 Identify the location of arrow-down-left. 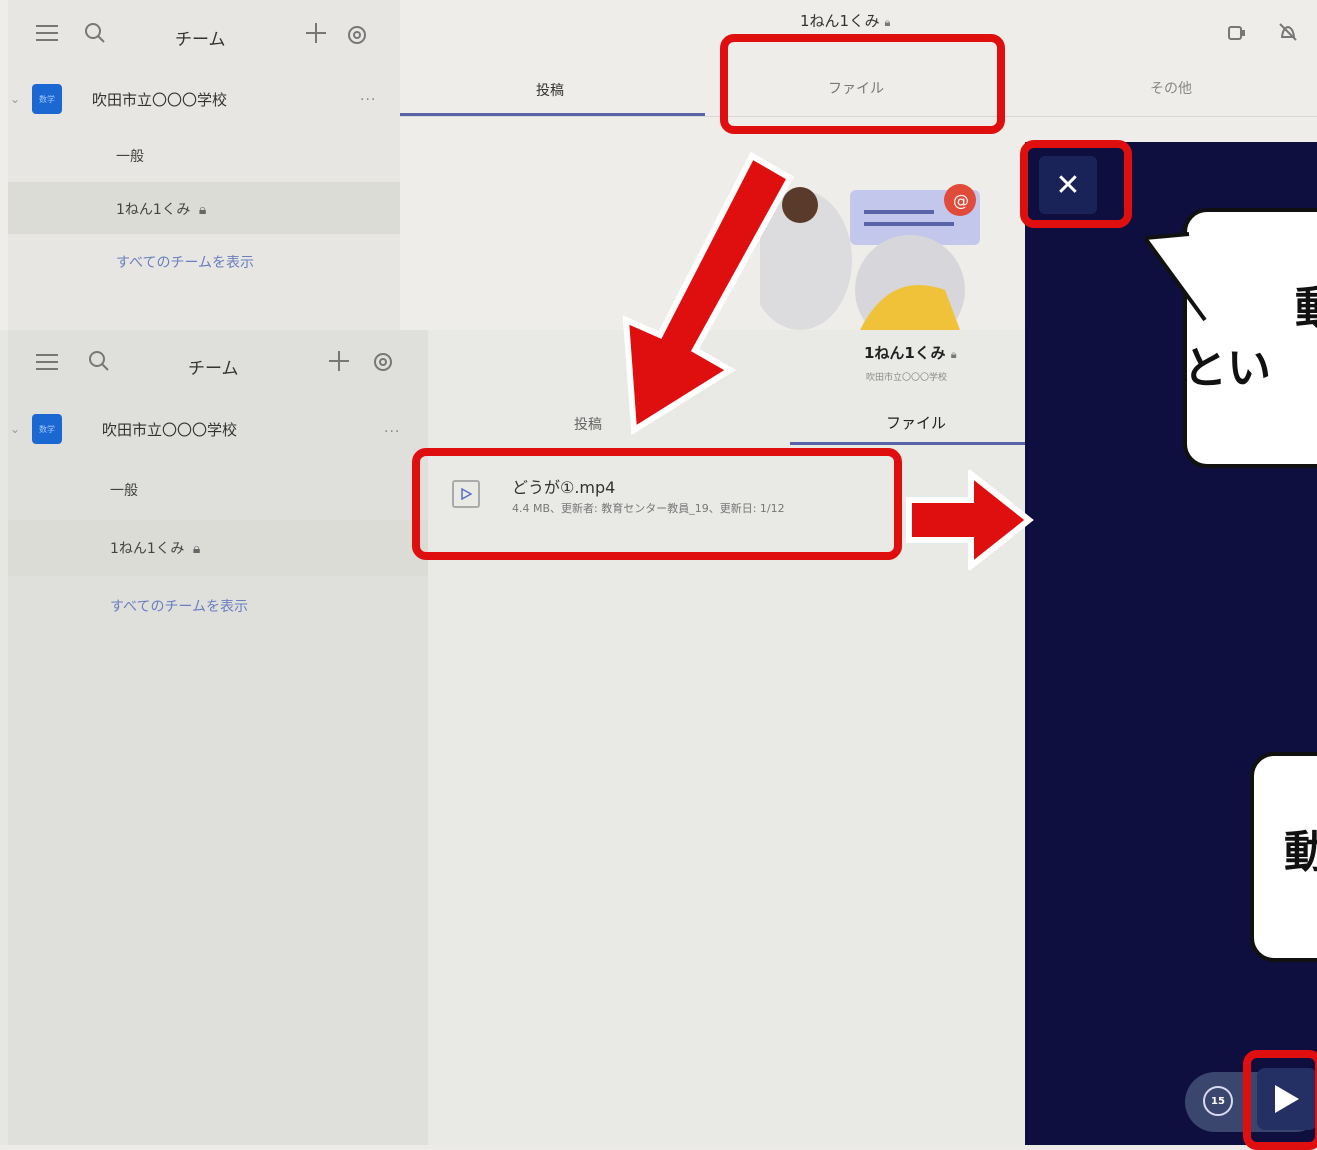
(708, 293).